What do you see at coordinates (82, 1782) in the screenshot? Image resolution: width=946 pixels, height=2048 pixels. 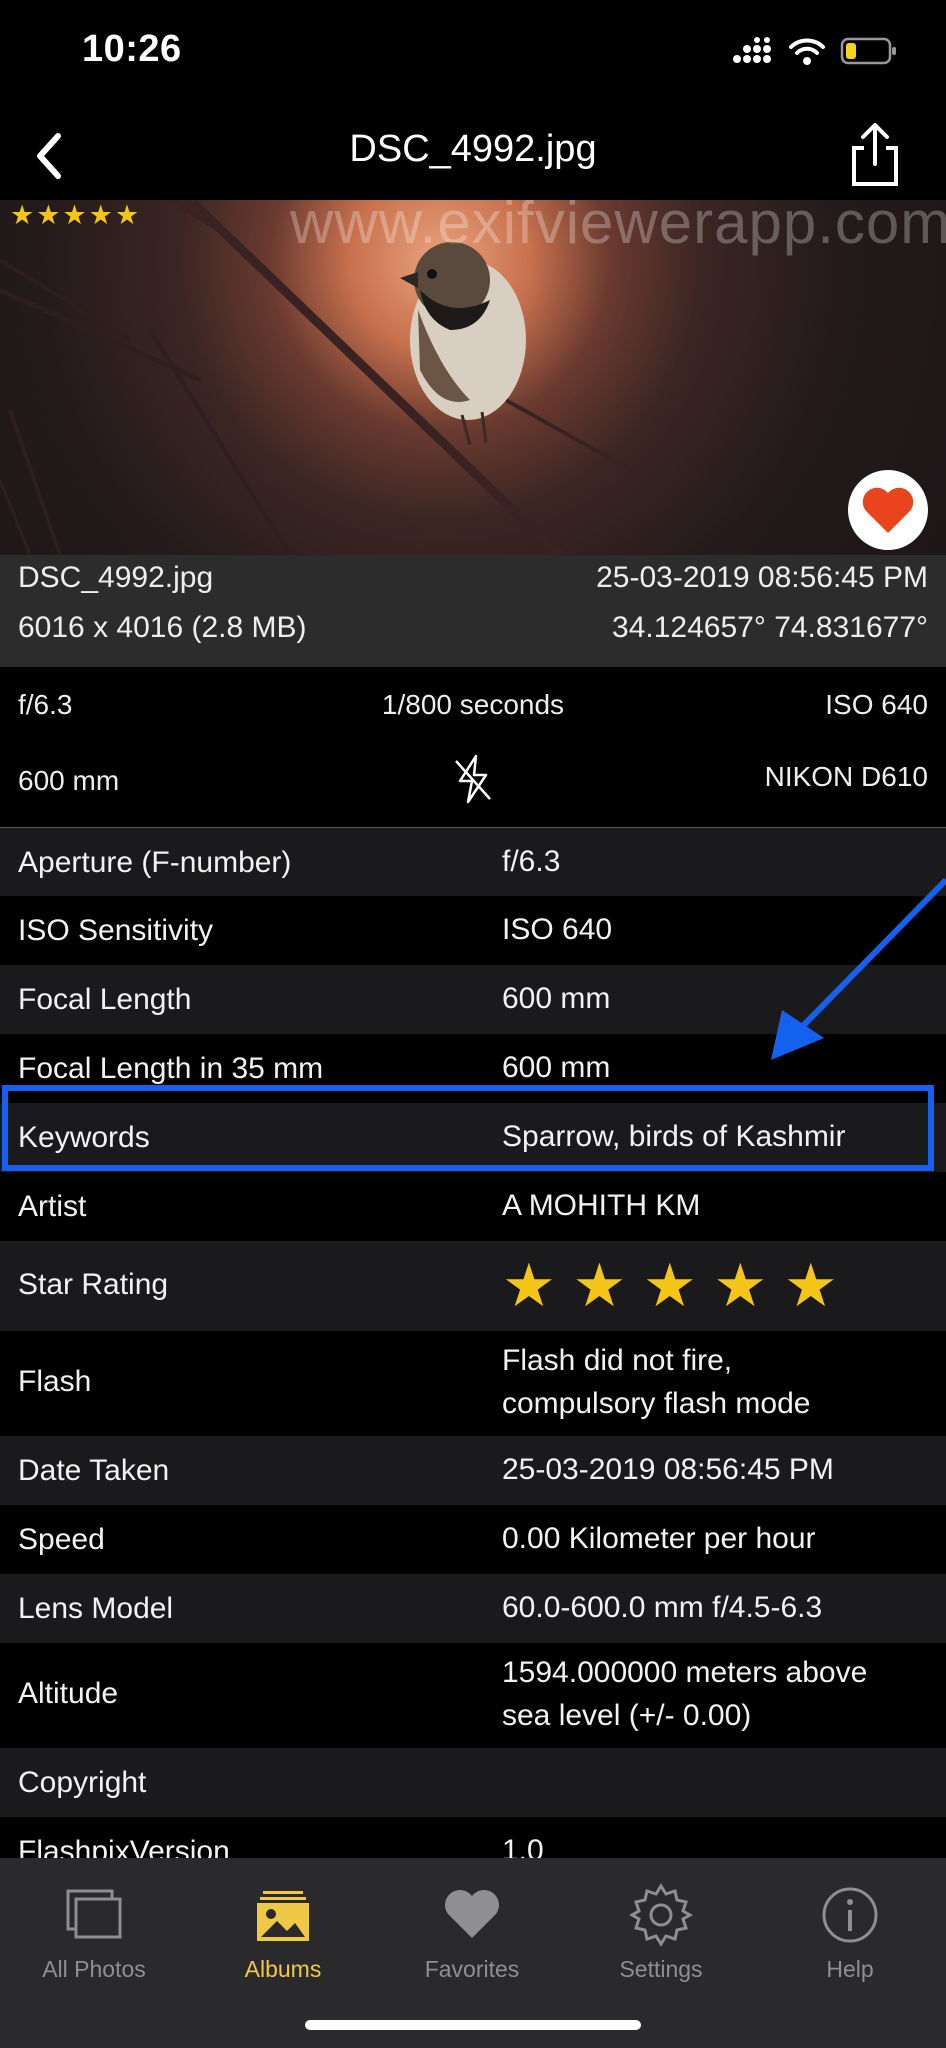 I see `row-key: Copyright` at bounding box center [82, 1782].